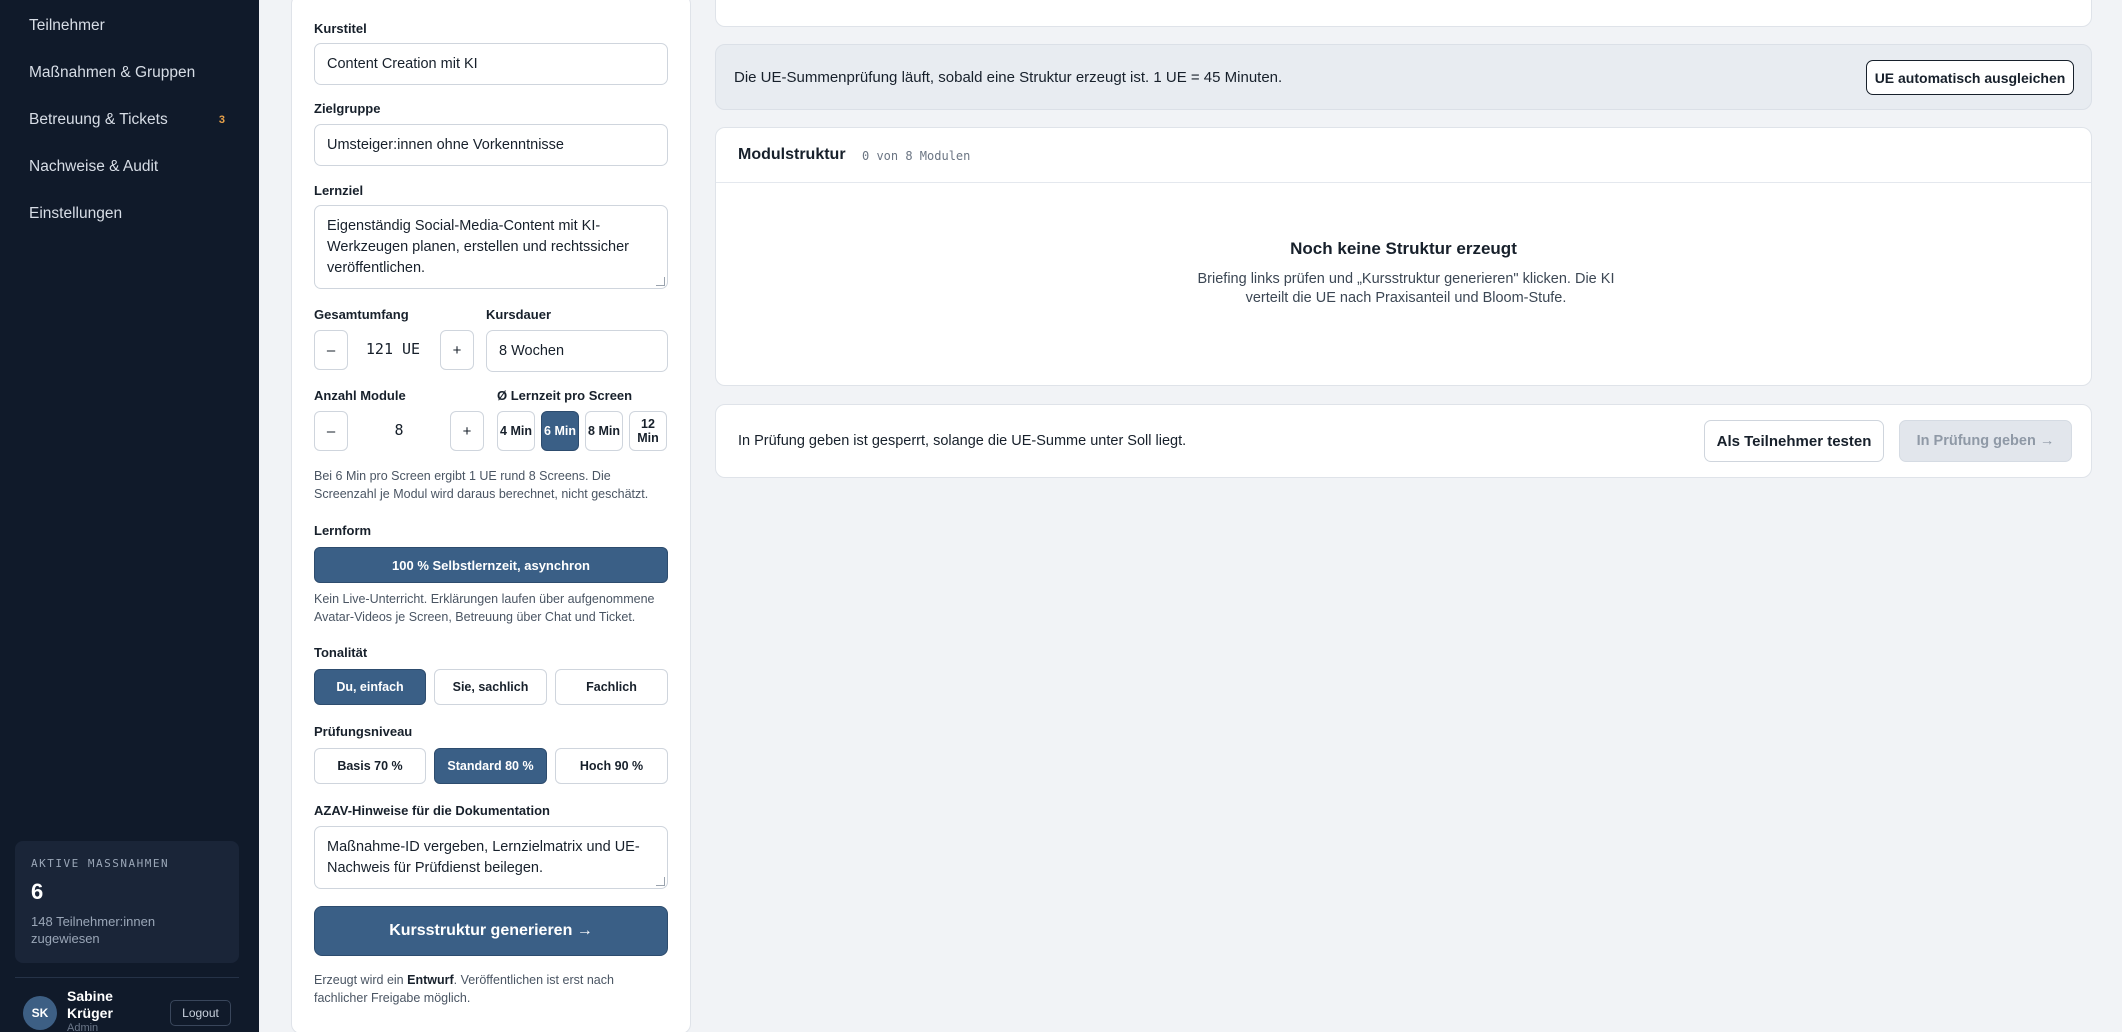 The width and height of the screenshot is (2122, 1032). I want to click on user-role: Admin, so click(83, 1027).